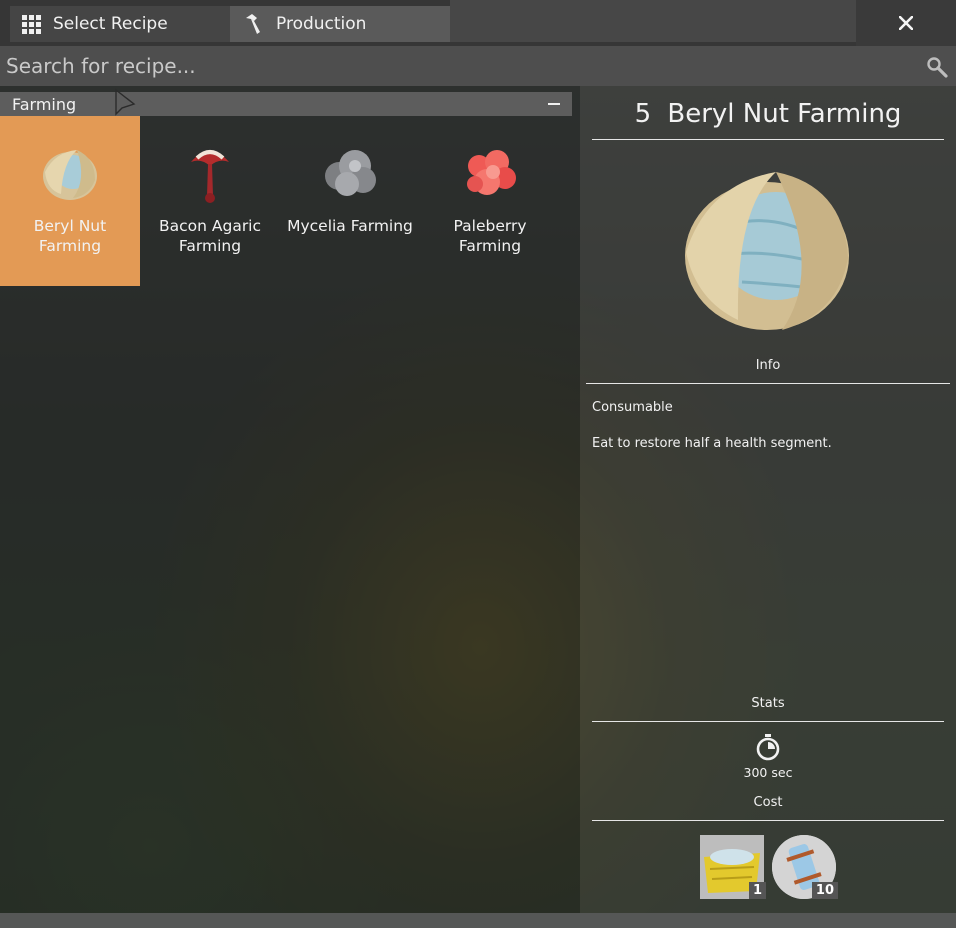 The image size is (956, 928). What do you see at coordinates (768, 371) in the screenshot?
I see `info-heading: Info` at bounding box center [768, 371].